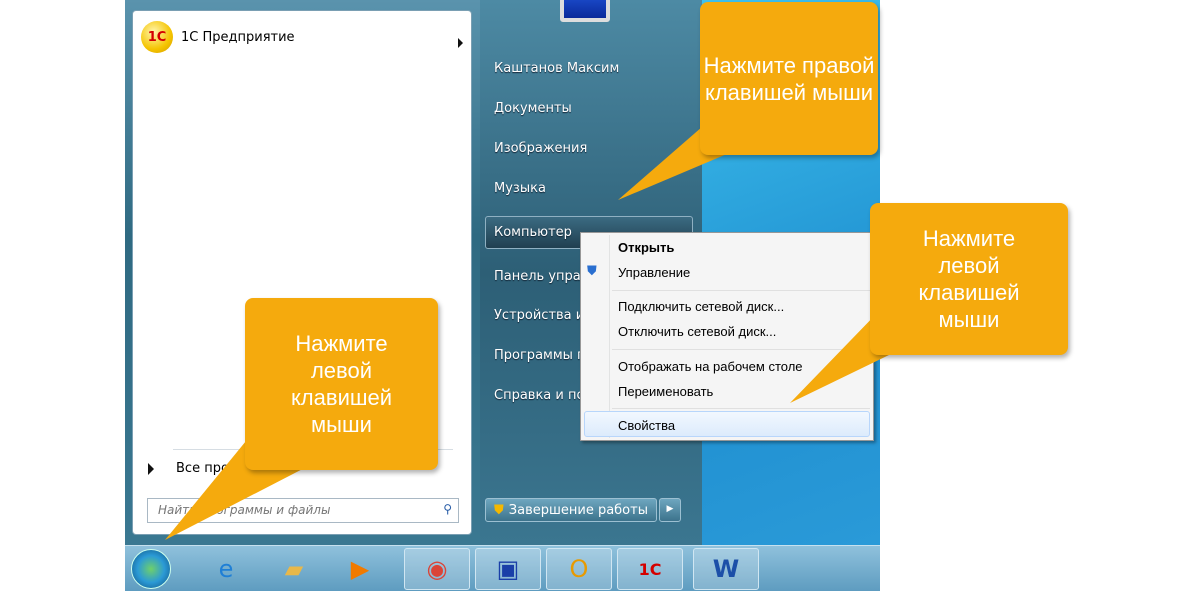 The width and height of the screenshot is (1200, 591). What do you see at coordinates (341, 384) in the screenshot?
I see `callout-left-click-start: Нажмите левой клавишей мыши` at bounding box center [341, 384].